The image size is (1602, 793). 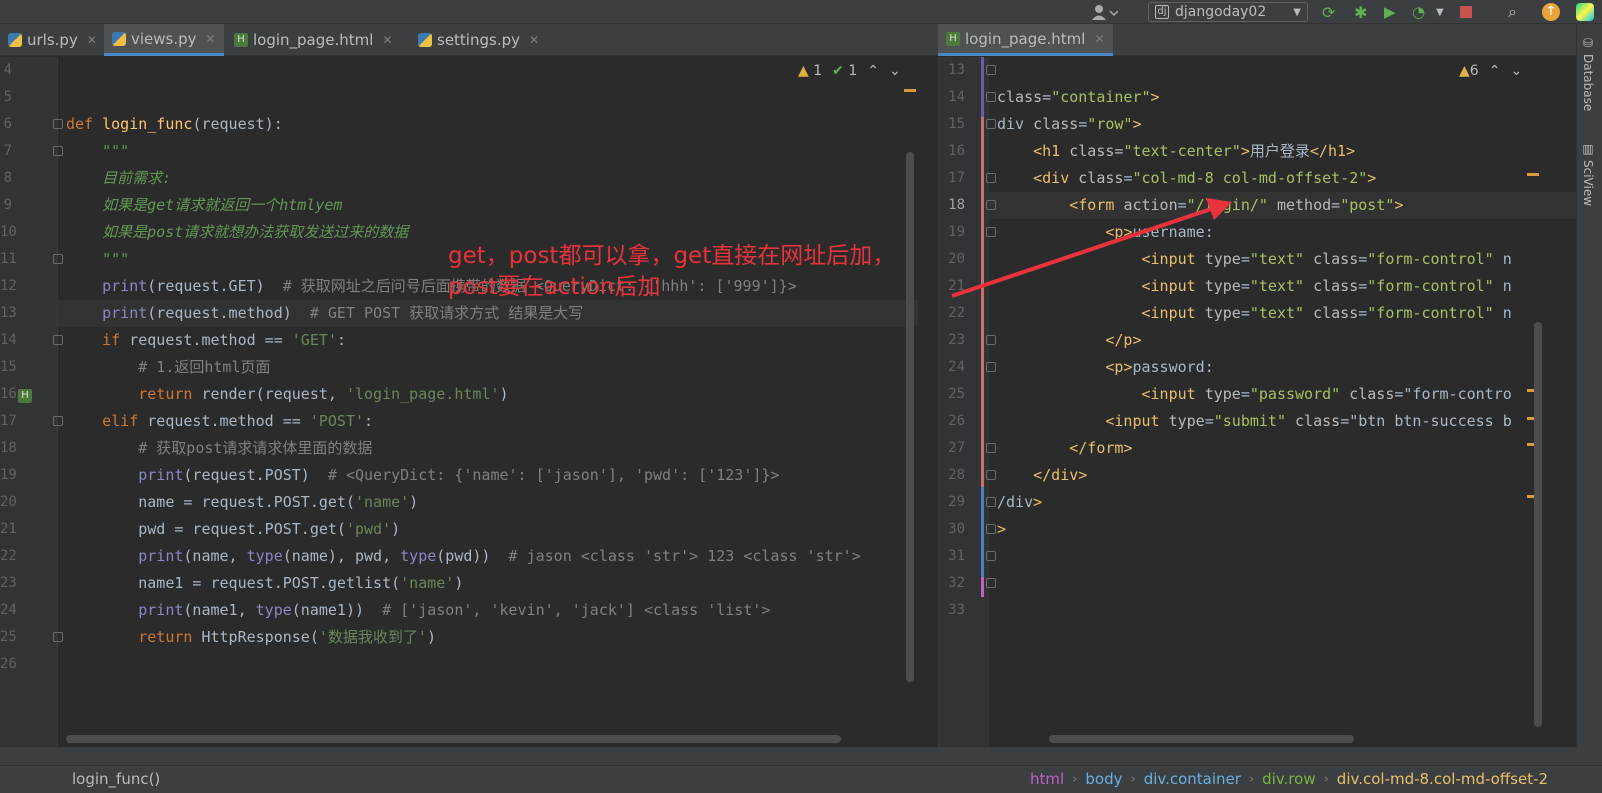 What do you see at coordinates (1440, 12) in the screenshot?
I see `more-run-chevron-icon: ▼` at bounding box center [1440, 12].